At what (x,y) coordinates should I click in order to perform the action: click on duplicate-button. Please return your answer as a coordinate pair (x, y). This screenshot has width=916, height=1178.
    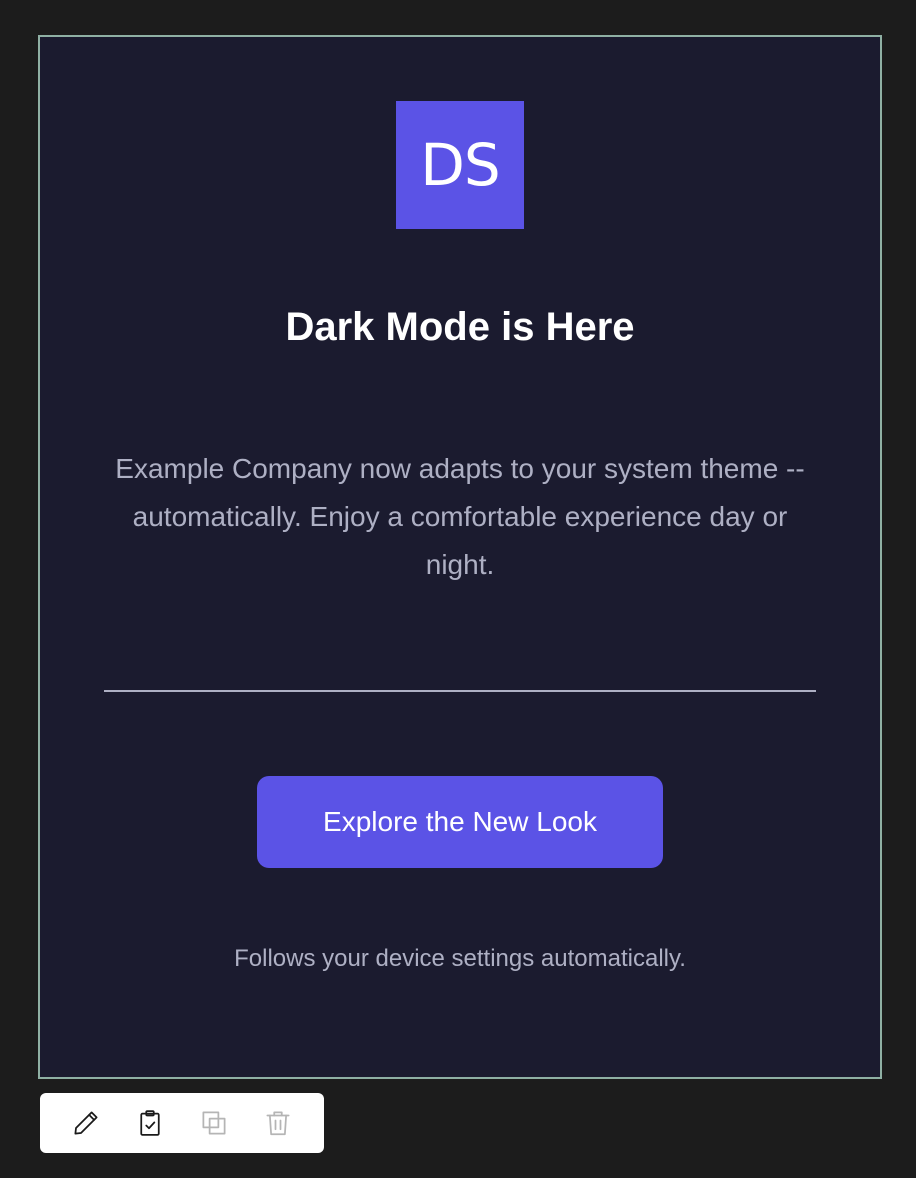
    Looking at the image, I should click on (214, 1123).